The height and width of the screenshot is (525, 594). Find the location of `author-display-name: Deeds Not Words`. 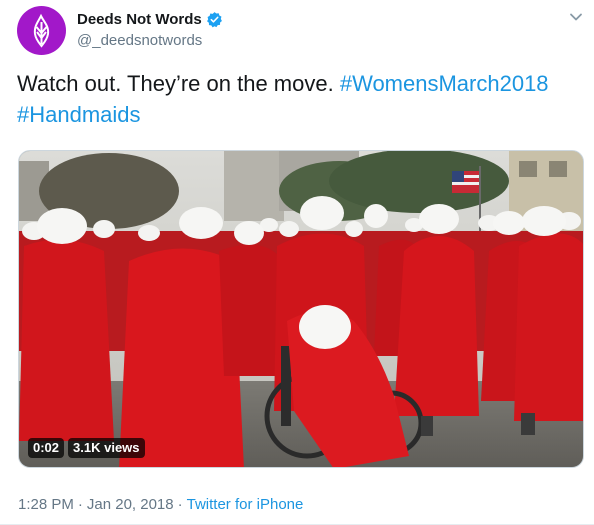

author-display-name: Deeds Not Words is located at coordinates (139, 19).